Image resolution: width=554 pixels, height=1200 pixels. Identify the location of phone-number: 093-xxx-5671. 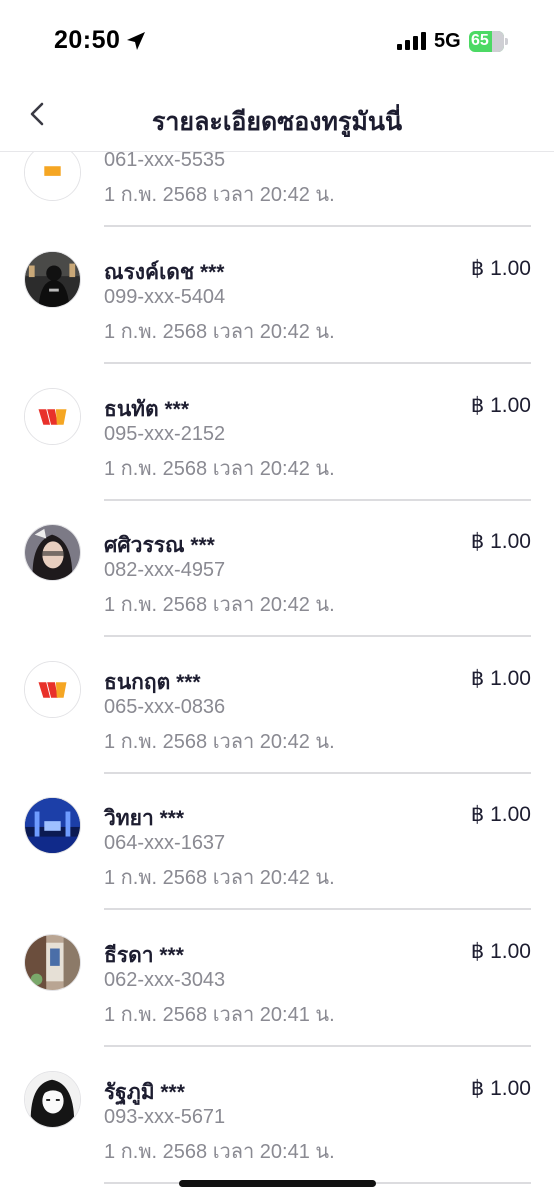
(165, 1117).